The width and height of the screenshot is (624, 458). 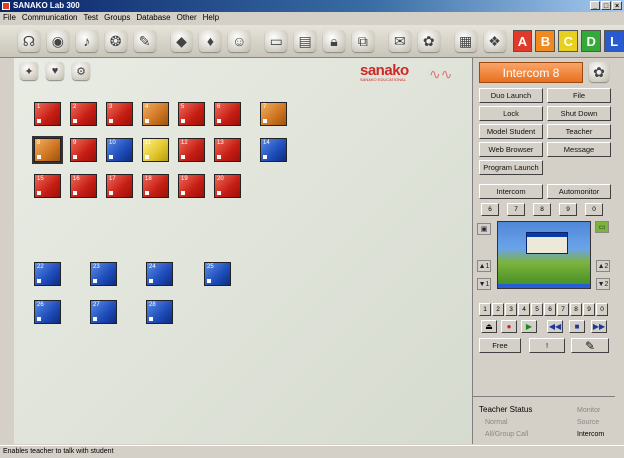 I want to click on settings-icon: ⚙, so click(x=81, y=71).